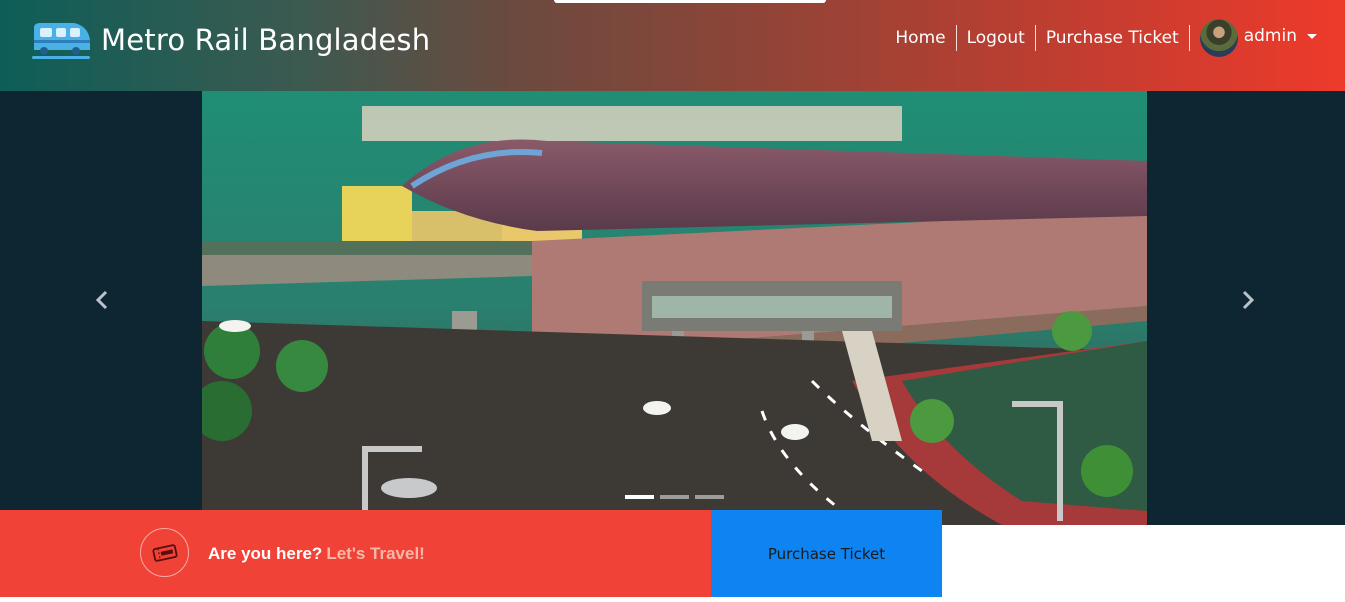  Describe the element at coordinates (61, 40) in the screenshot. I see `train-icon` at that location.